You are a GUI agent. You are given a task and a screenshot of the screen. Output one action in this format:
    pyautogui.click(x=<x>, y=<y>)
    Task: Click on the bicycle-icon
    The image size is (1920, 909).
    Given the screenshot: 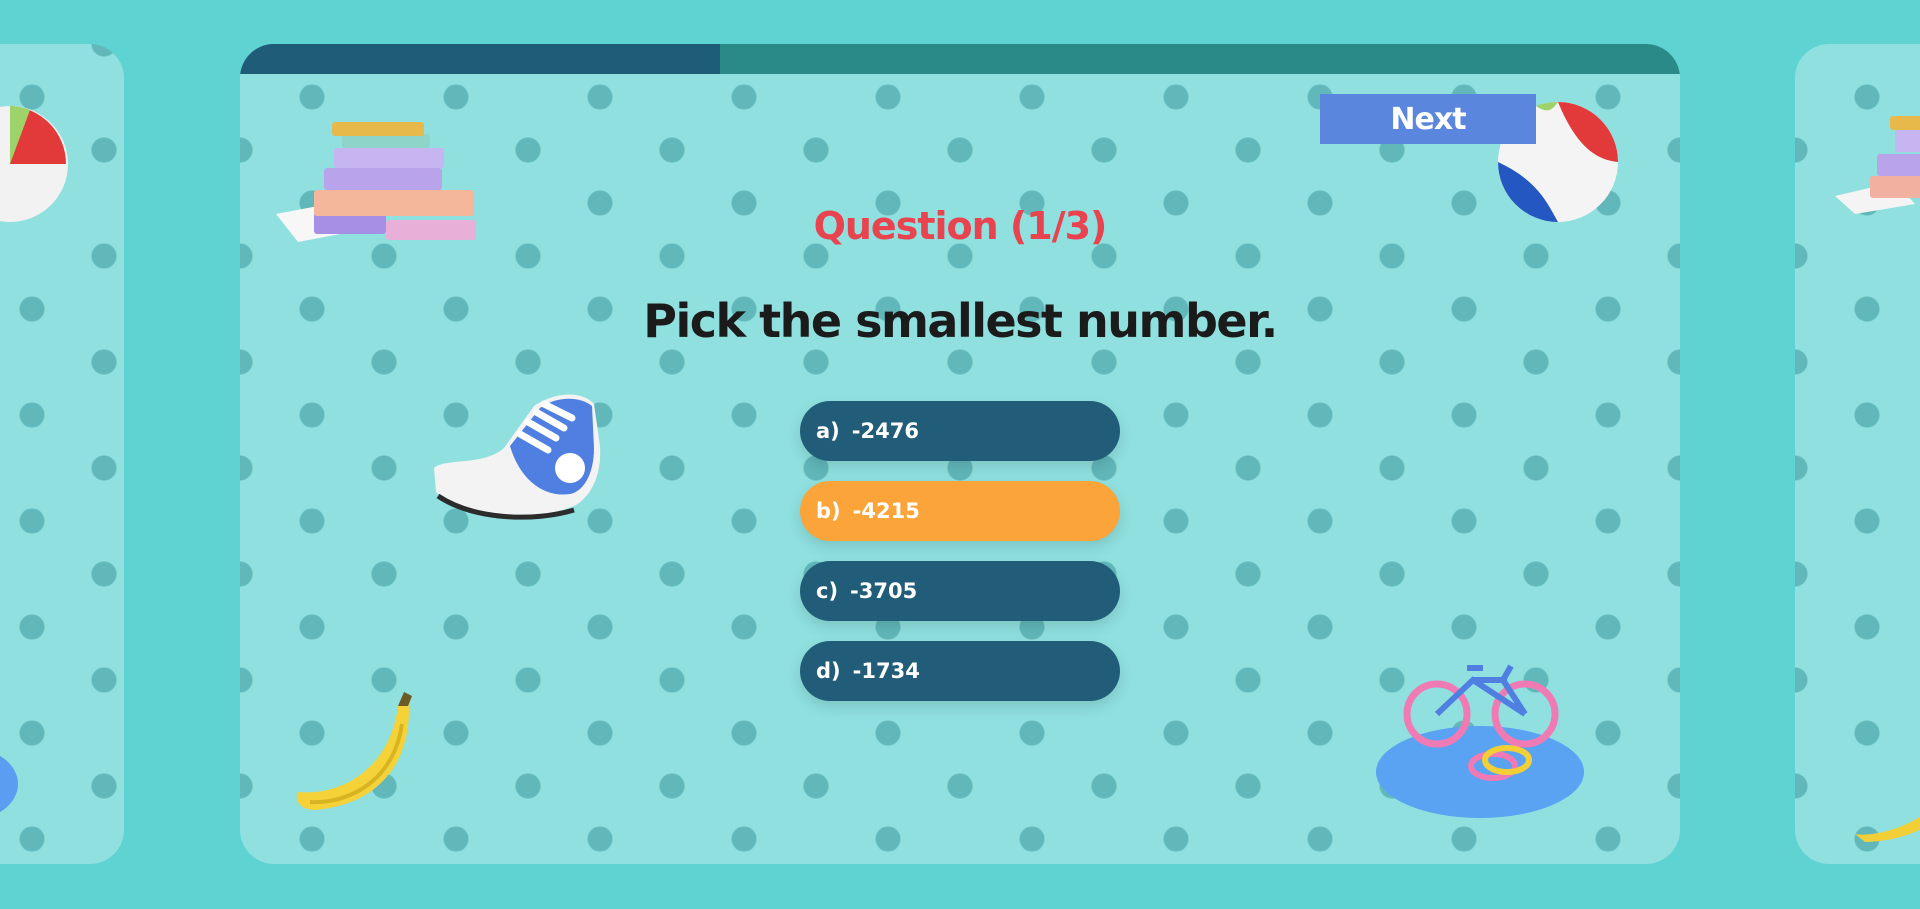 What is the action you would take?
    pyautogui.click(x=1480, y=741)
    